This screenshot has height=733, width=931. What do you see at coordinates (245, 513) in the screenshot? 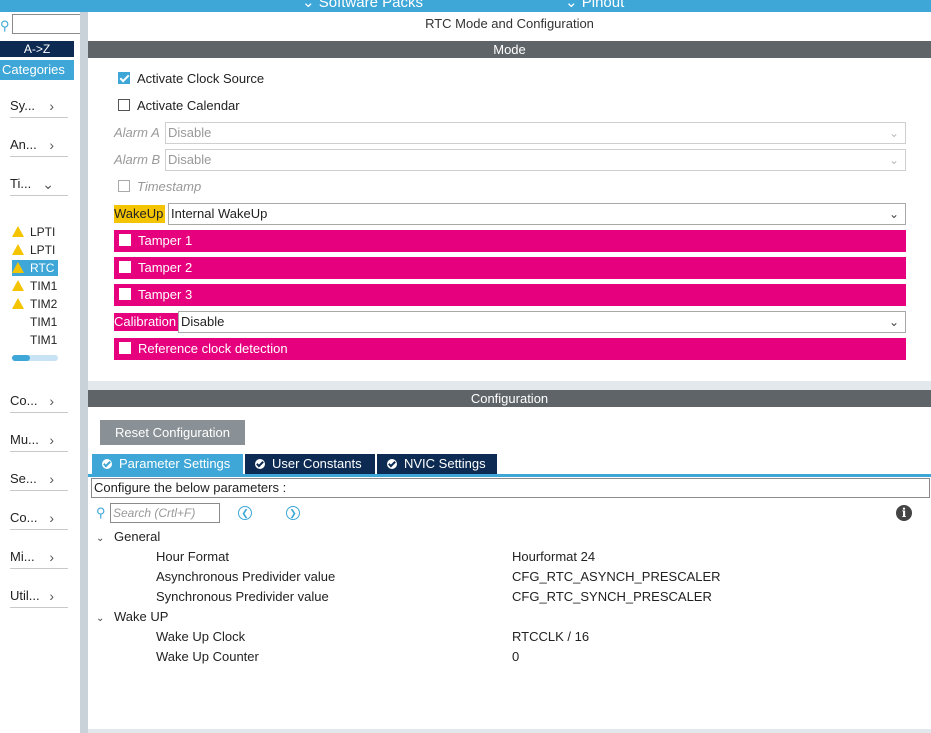
I see `search-previous-button: ❮` at bounding box center [245, 513].